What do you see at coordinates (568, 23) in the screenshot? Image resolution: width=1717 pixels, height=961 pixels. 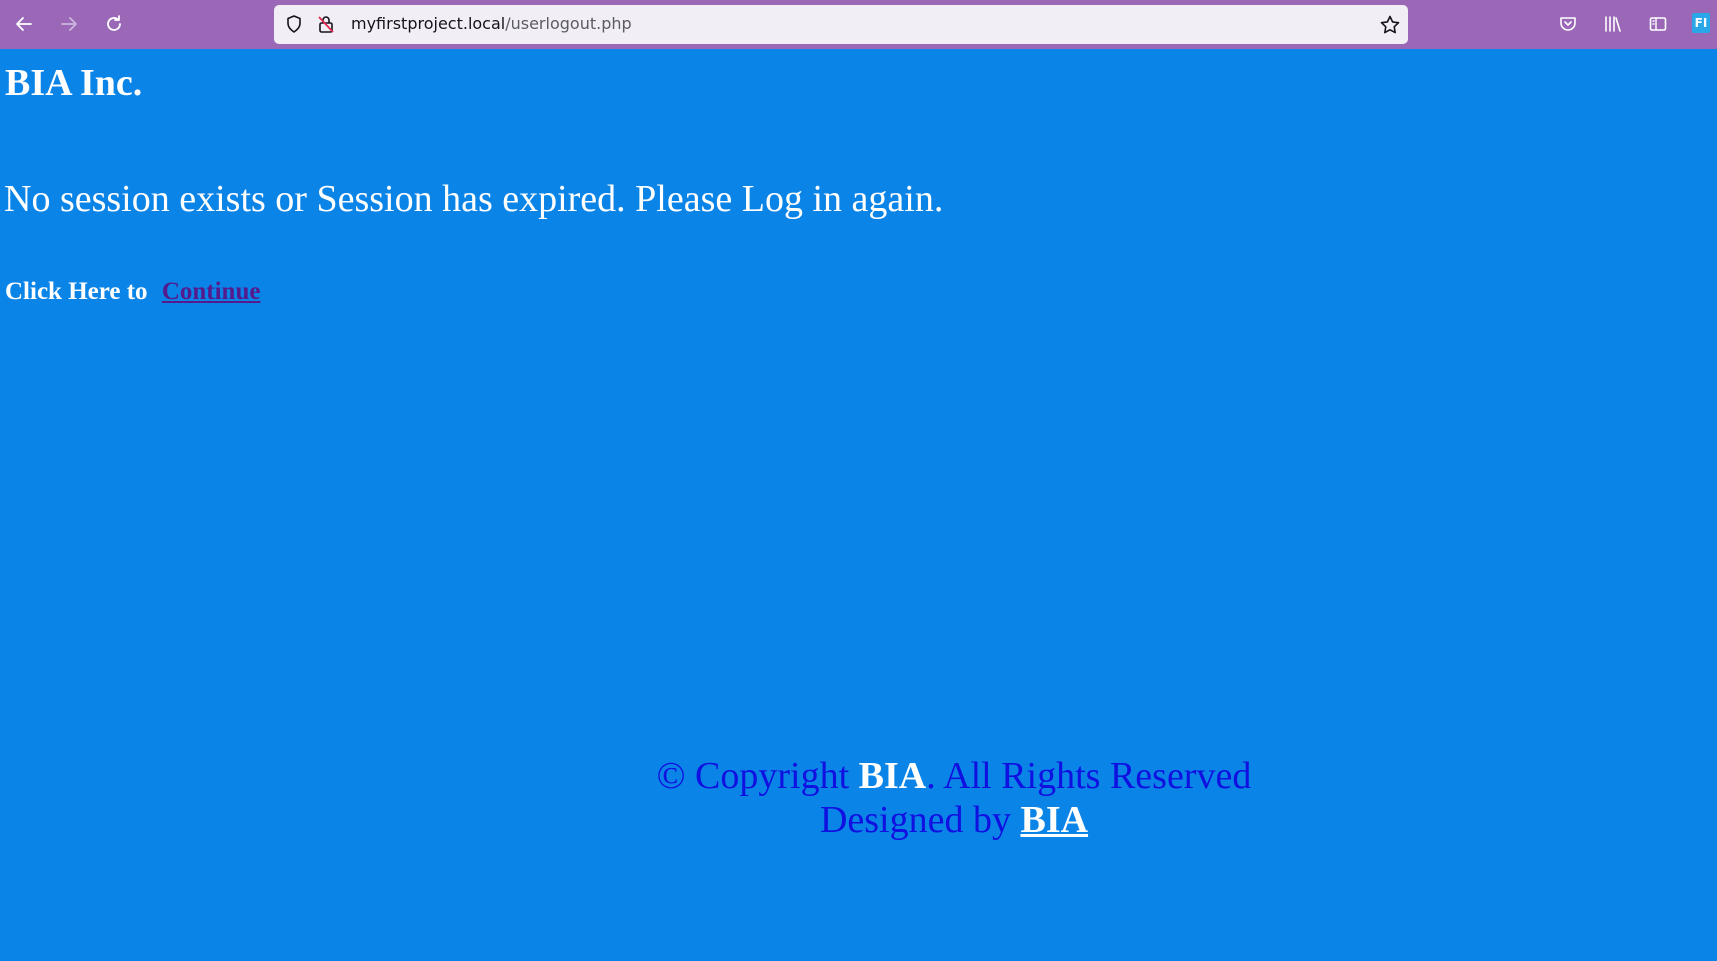 I see `url-path: /userlogout.php` at bounding box center [568, 23].